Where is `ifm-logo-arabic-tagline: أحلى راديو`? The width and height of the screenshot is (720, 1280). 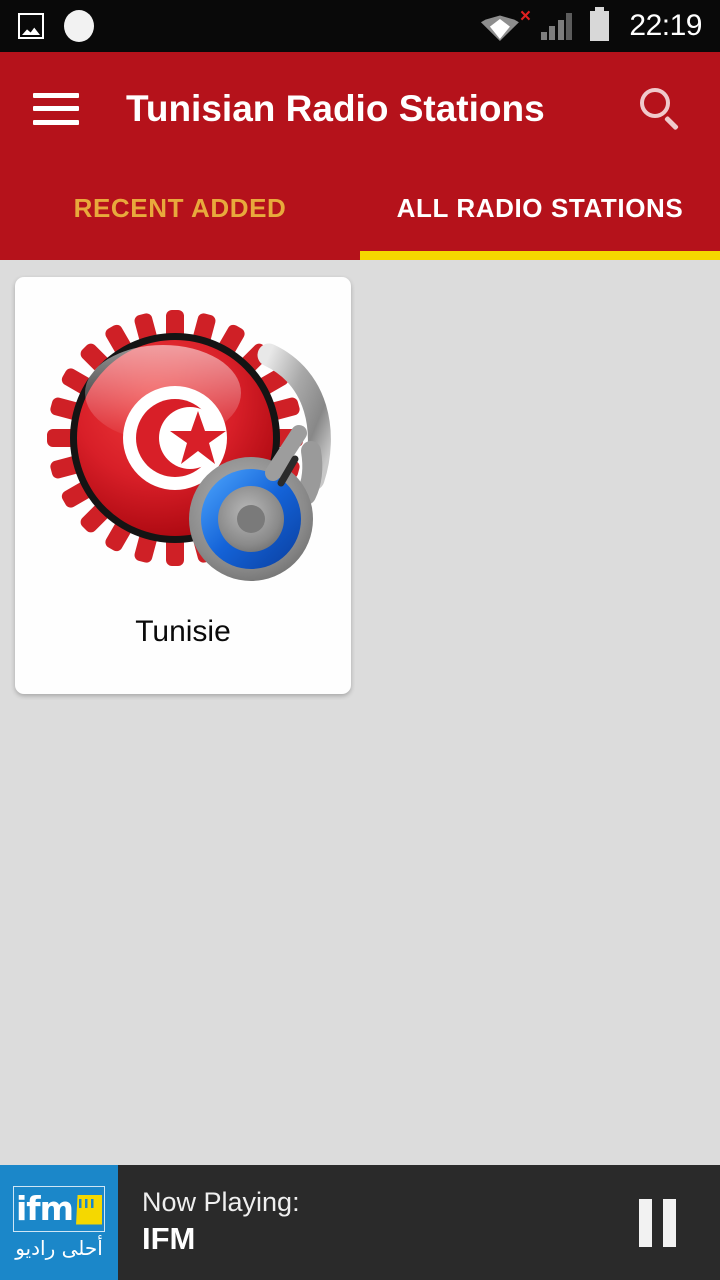 ifm-logo-arabic-tagline: أحلى راديو is located at coordinates (59, 1247).